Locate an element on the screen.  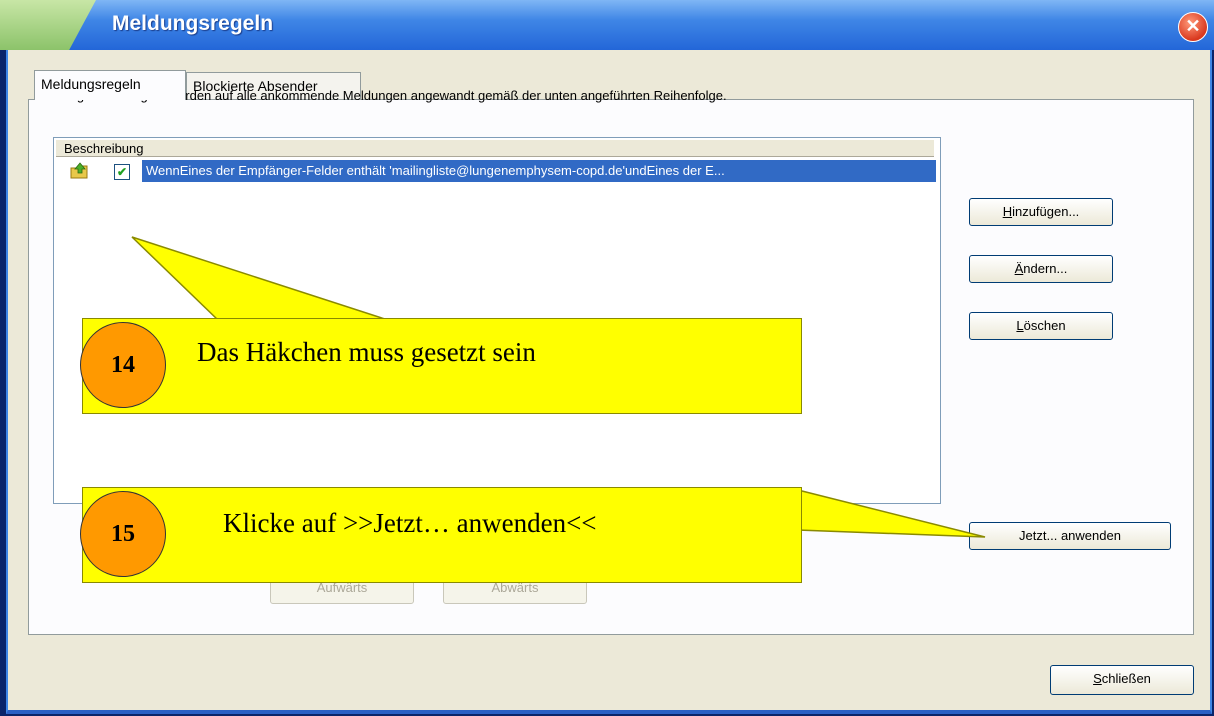
callout-14-pointer is located at coordinates (260, 278).